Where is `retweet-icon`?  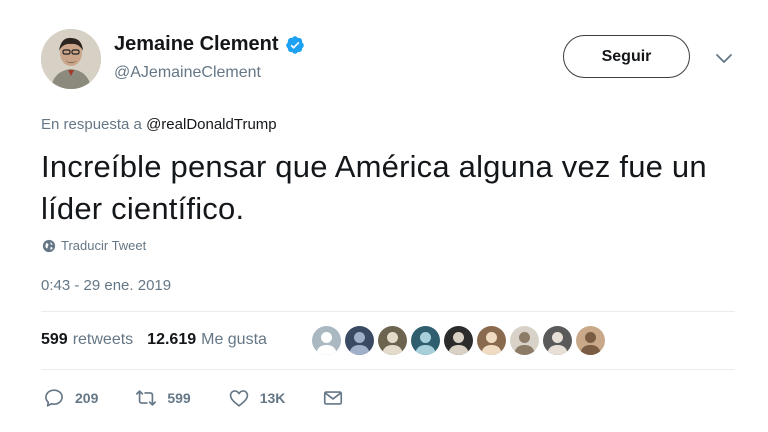 retweet-icon is located at coordinates (146, 398).